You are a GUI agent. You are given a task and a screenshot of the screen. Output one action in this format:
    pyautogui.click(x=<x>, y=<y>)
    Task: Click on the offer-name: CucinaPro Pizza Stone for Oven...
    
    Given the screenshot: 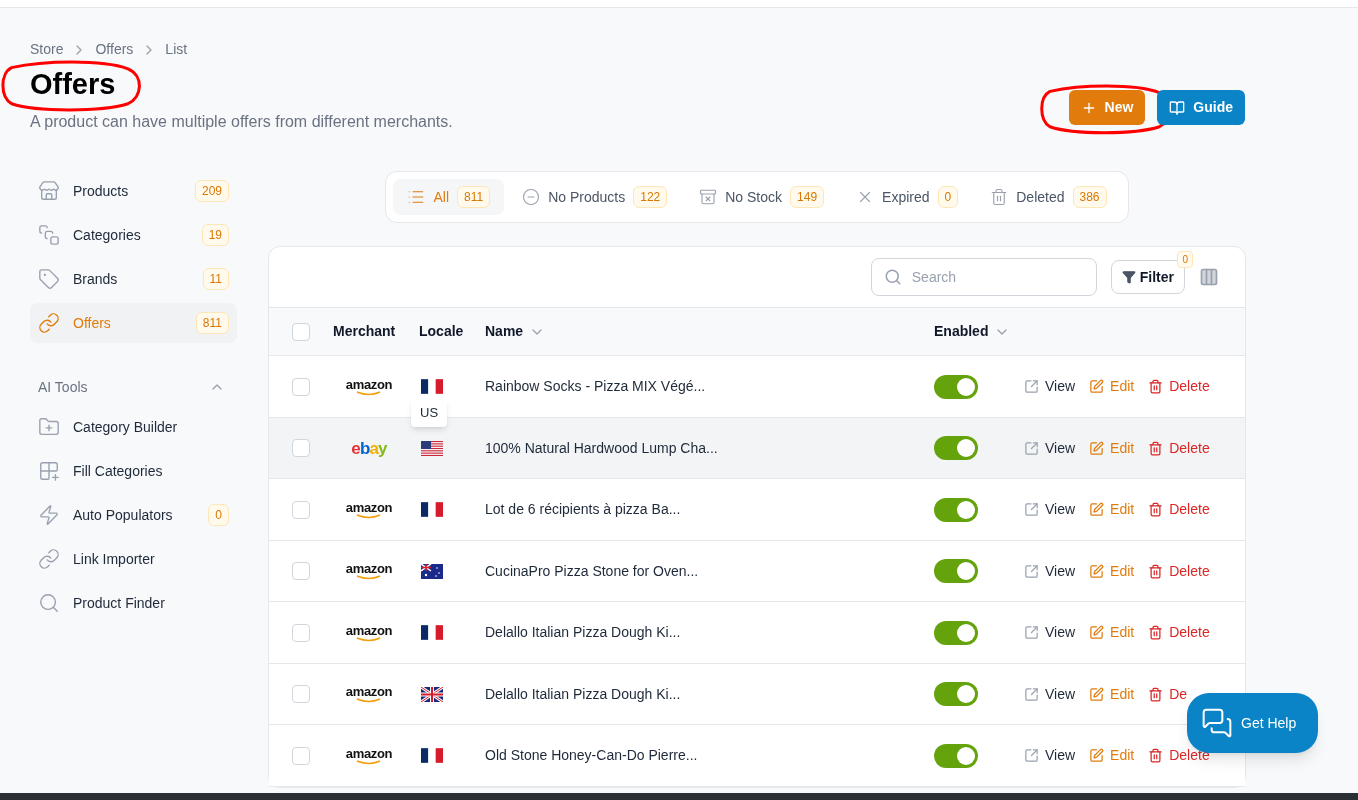 What is the action you would take?
    pyautogui.click(x=592, y=570)
    